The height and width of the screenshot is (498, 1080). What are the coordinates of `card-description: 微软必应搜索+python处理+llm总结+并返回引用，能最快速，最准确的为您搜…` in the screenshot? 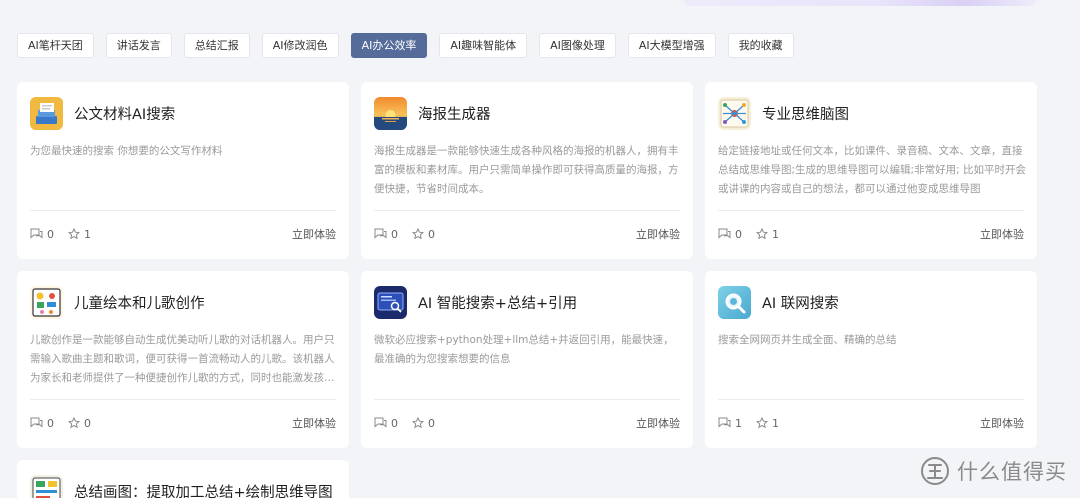 It's located at (524, 349).